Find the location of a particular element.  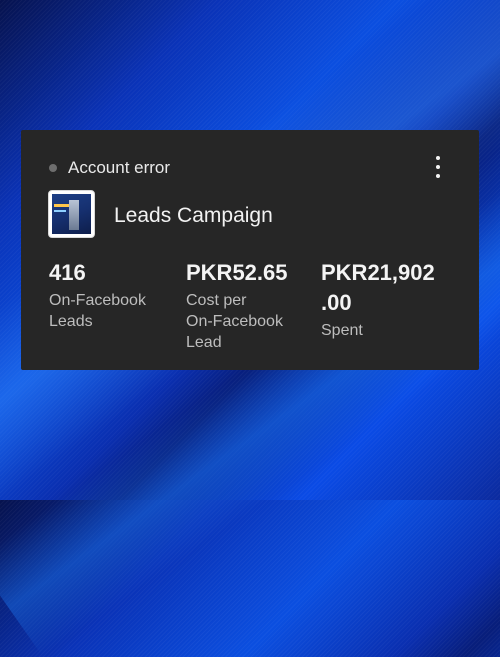

metric-value: PKR52.65 is located at coordinates (246, 273).